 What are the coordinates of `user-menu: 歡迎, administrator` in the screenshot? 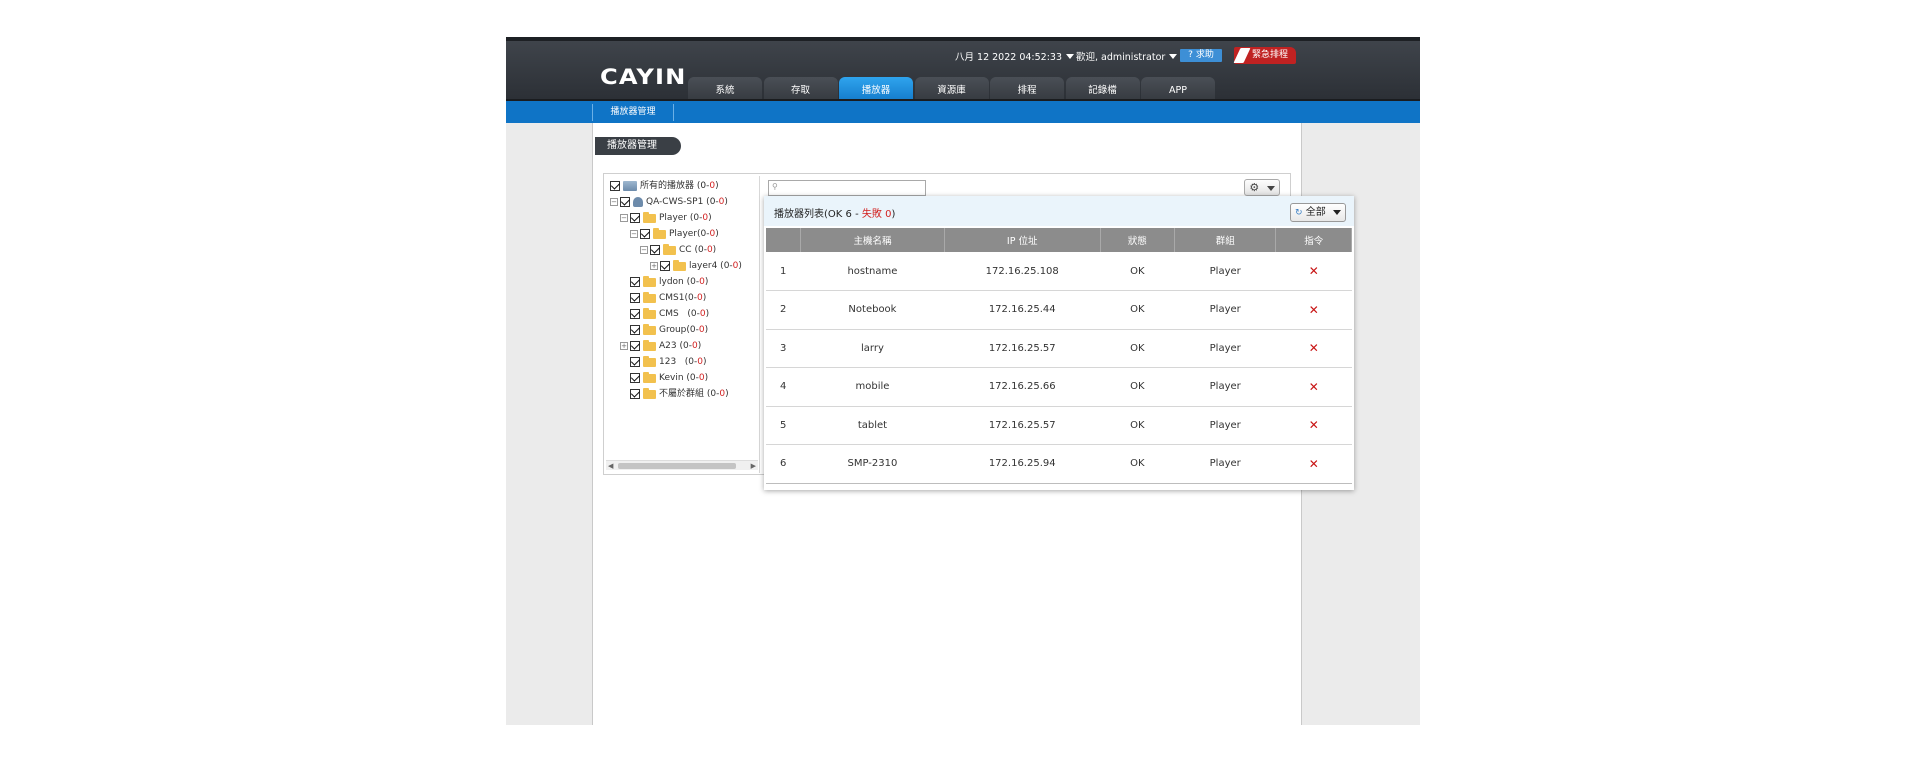 It's located at (1127, 56).